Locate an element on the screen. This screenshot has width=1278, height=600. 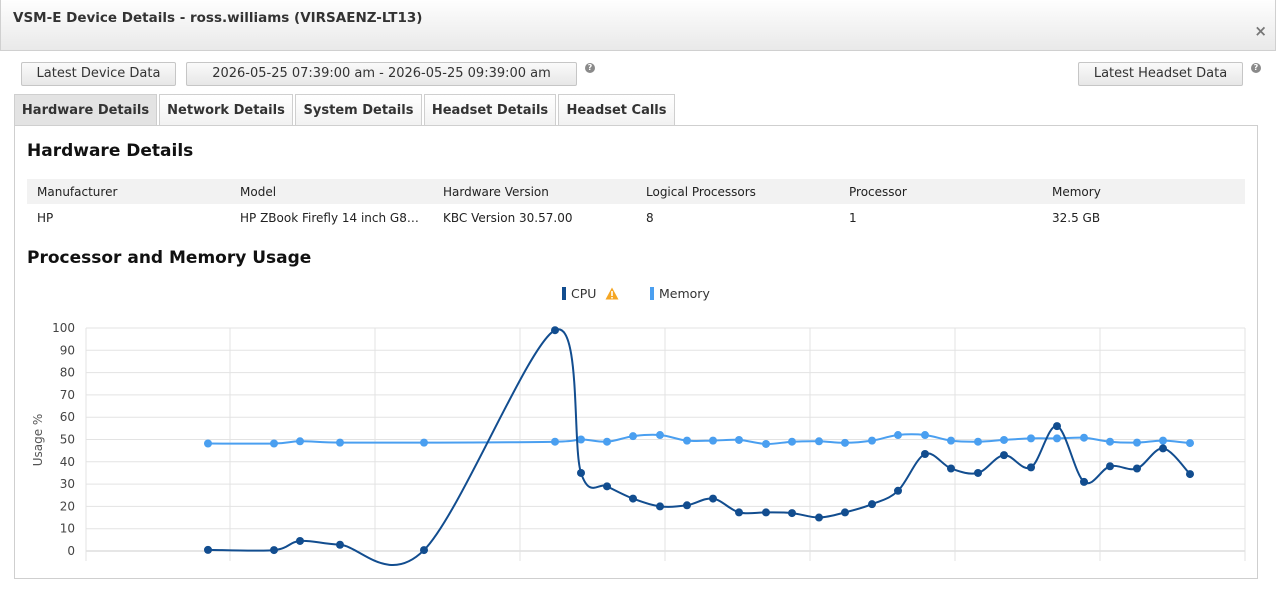
y-tick-label: 80 is located at coordinates (67, 373).